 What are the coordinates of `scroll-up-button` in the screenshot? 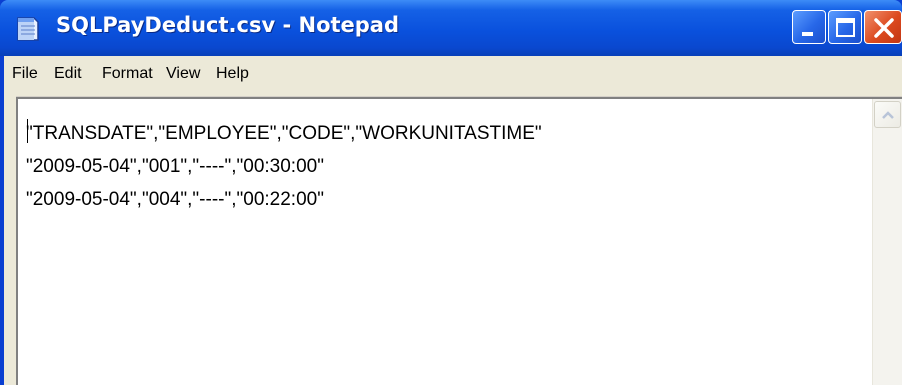 It's located at (887, 114).